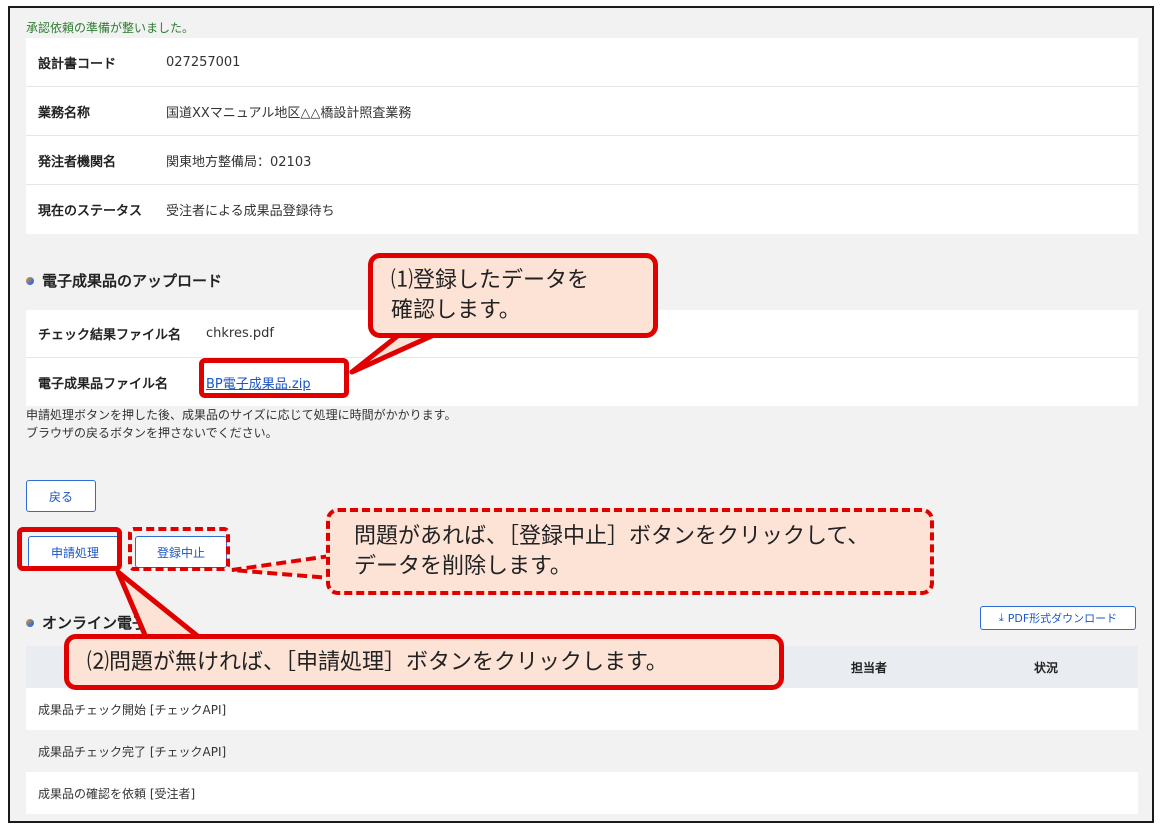 This screenshot has height=831, width=1164. I want to click on pdf-download-button: ⤓ PDF形式ダウンロード, so click(1058, 618).